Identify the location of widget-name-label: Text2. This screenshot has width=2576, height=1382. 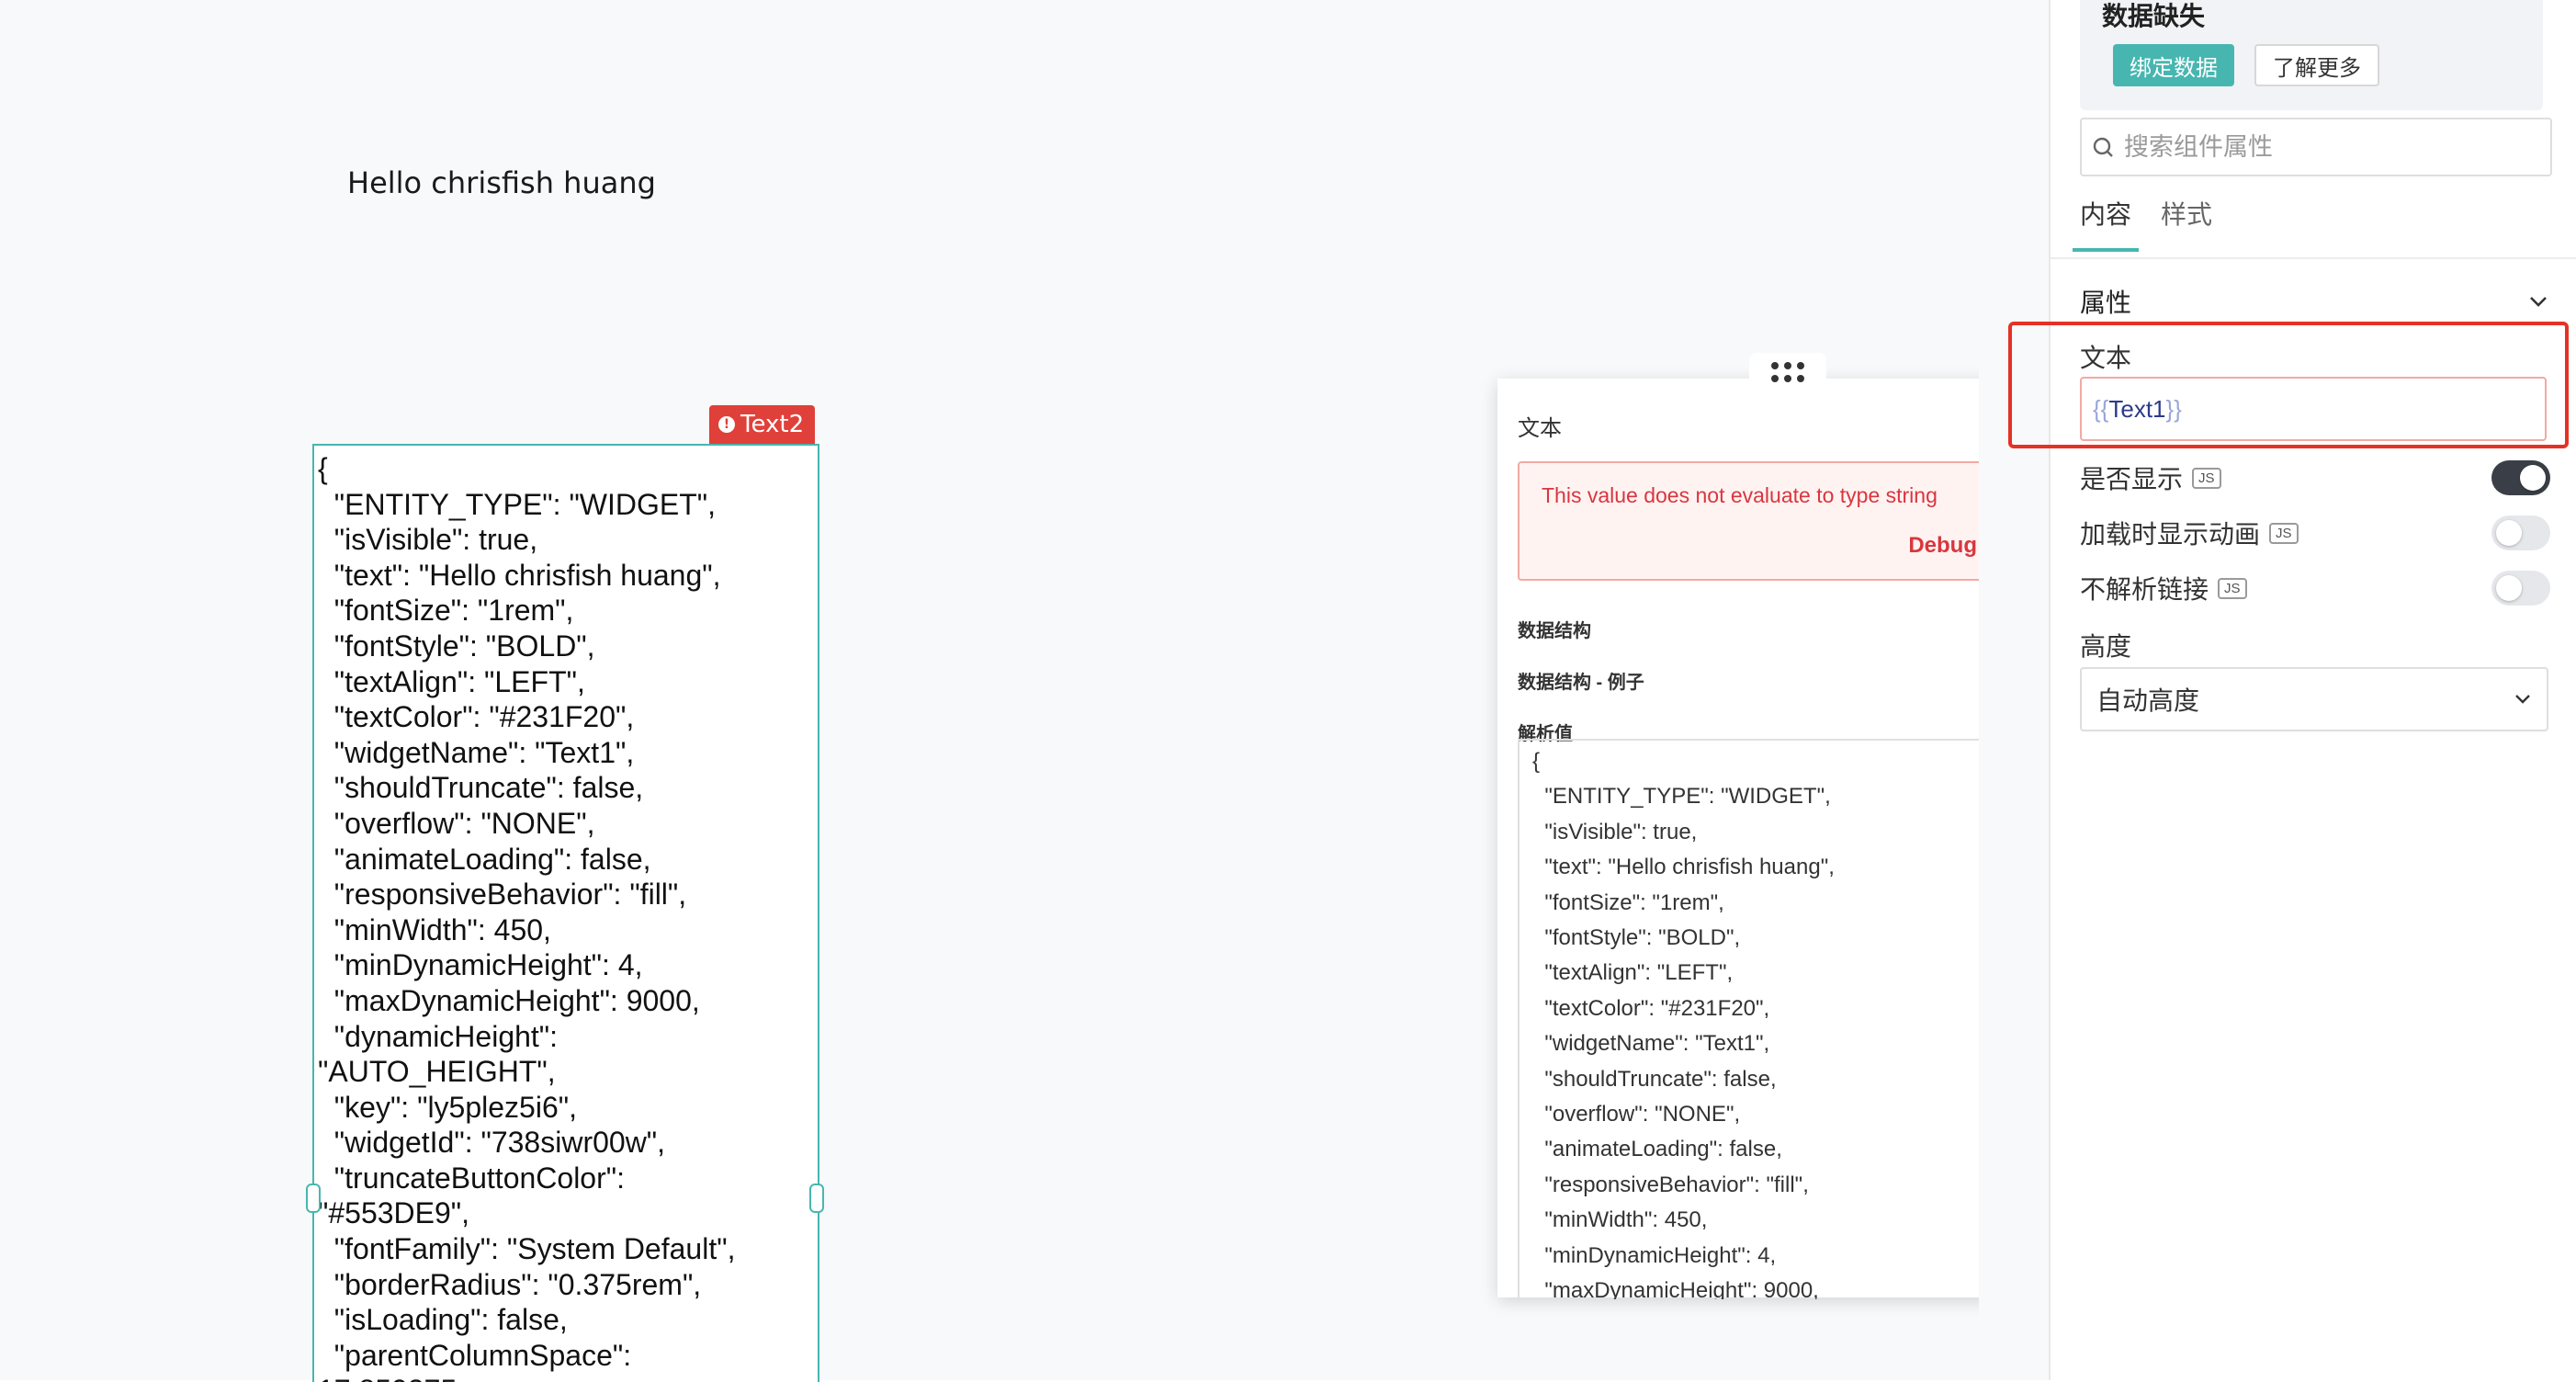
(772, 425).